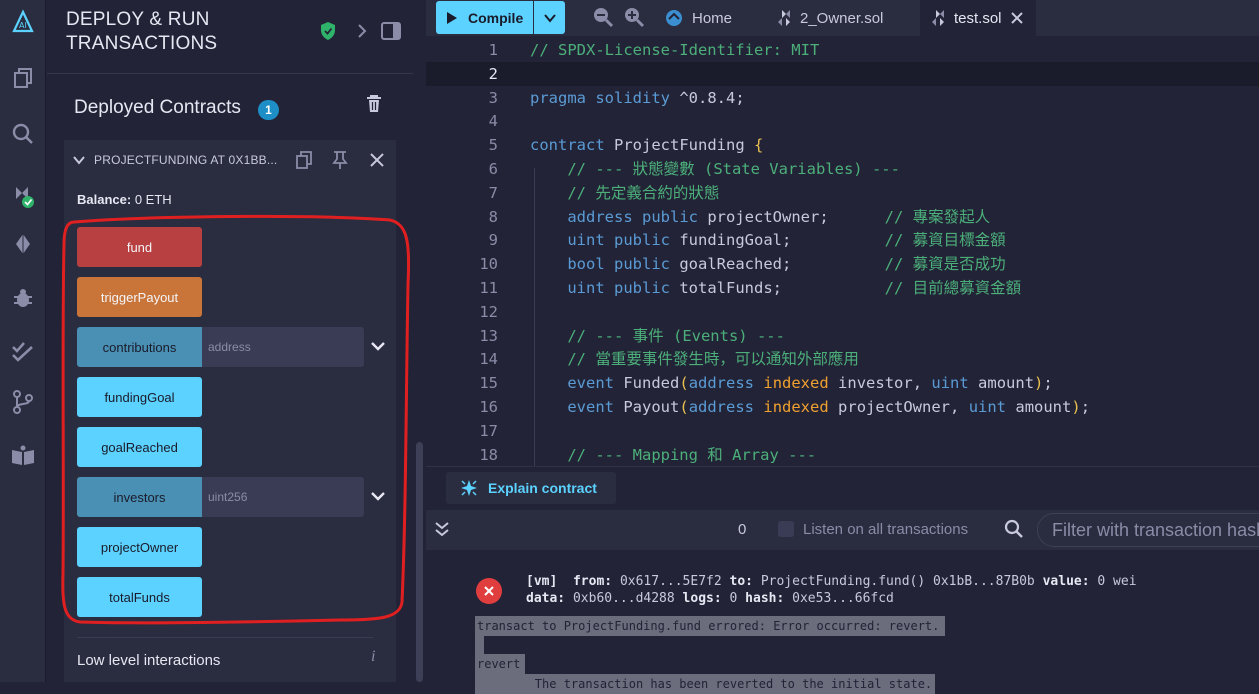 Image resolution: width=1259 pixels, height=694 pixels. What do you see at coordinates (603, 17) in the screenshot?
I see `zoom-out-icon` at bounding box center [603, 17].